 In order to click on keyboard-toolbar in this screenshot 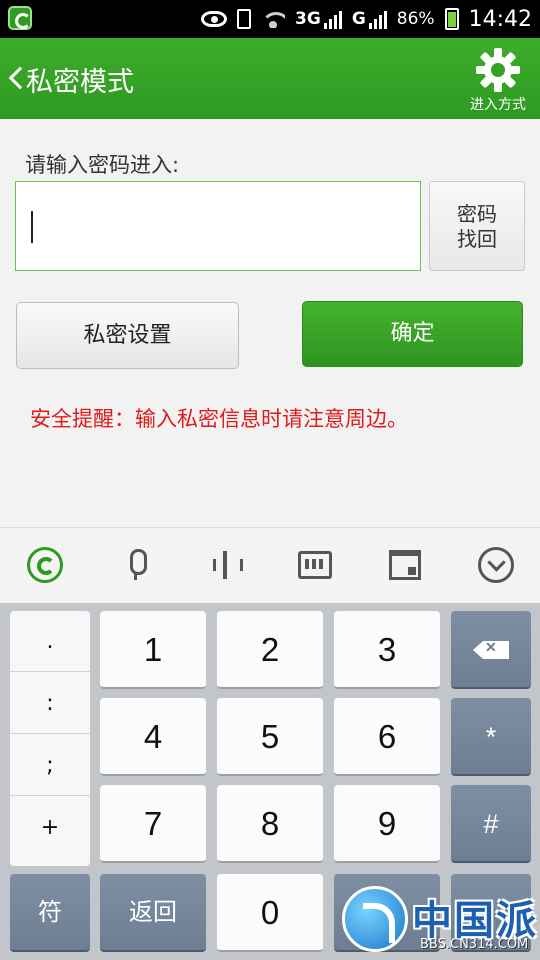, I will do `click(270, 565)`.